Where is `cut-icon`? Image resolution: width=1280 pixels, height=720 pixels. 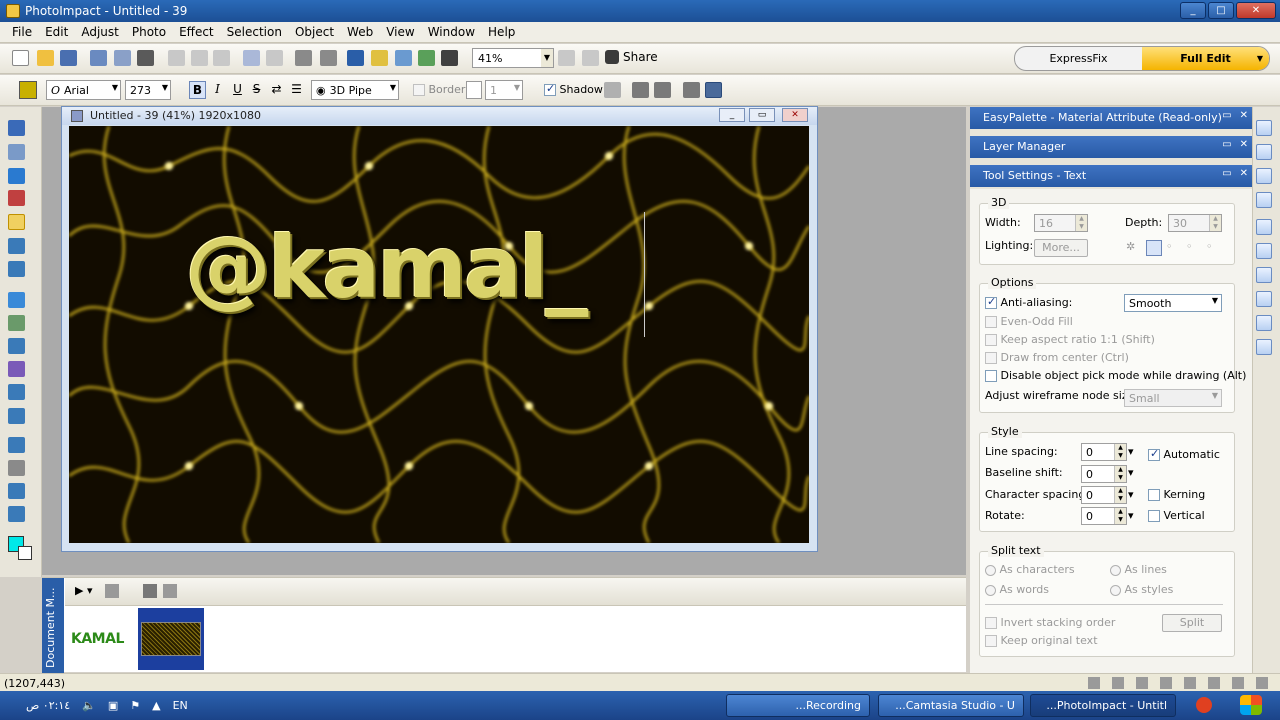 cut-icon is located at coordinates (176, 58).